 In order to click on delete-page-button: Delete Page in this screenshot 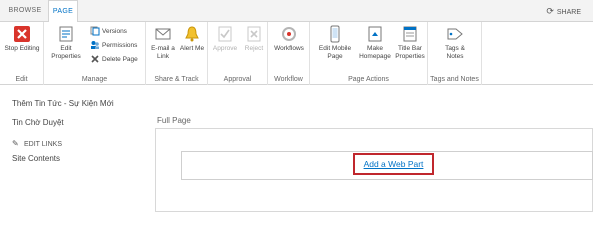, I will do `click(114, 59)`.